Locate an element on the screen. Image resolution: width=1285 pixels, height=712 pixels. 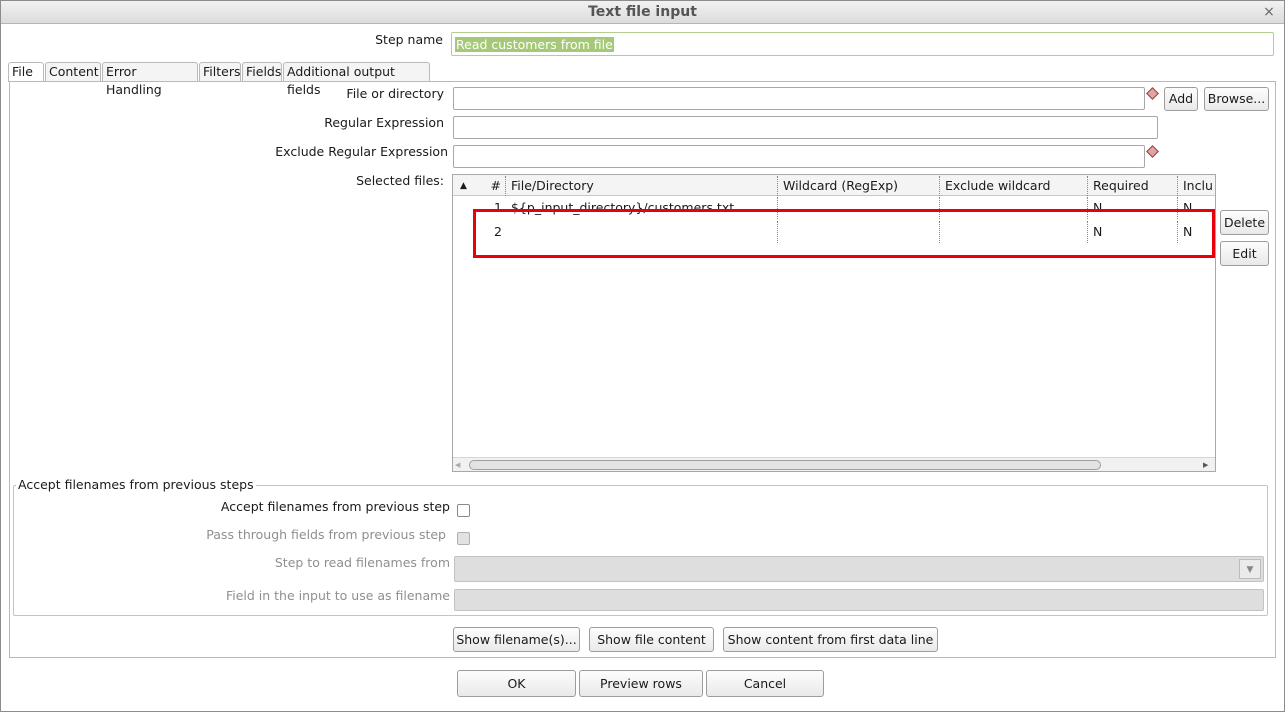
delete-button: Delete is located at coordinates (1244, 222).